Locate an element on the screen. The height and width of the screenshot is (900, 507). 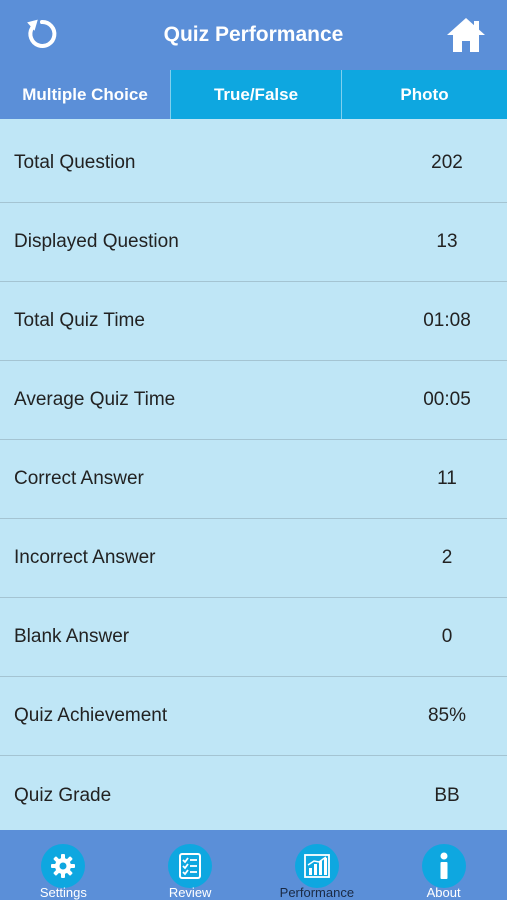
stat-row-blank-answer: Blank Answer 0 is located at coordinates (253, 637).